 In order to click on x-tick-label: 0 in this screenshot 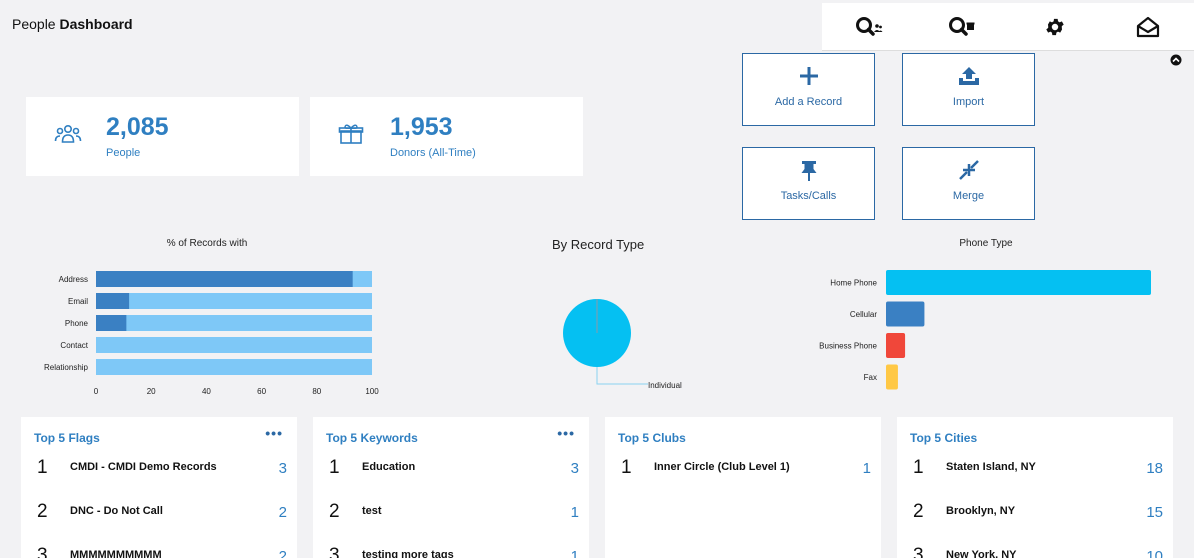, I will do `click(96, 391)`.